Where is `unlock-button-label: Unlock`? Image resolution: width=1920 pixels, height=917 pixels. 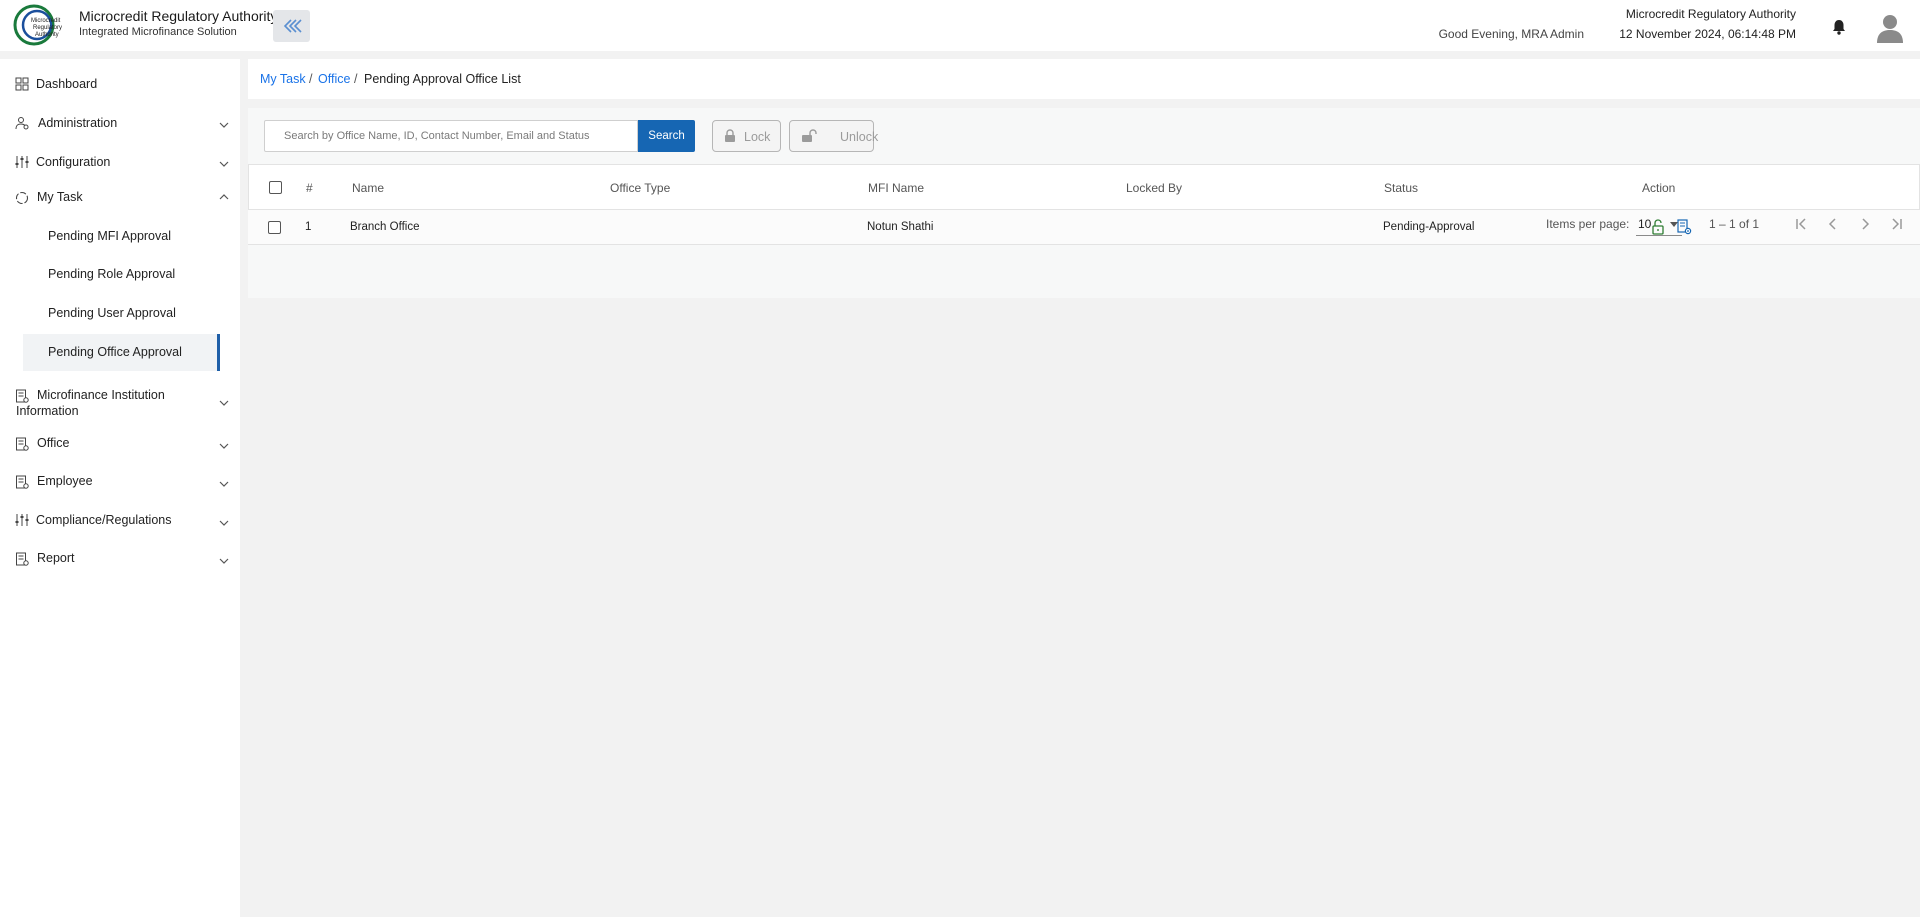
unlock-button-label: Unlock is located at coordinates (859, 137).